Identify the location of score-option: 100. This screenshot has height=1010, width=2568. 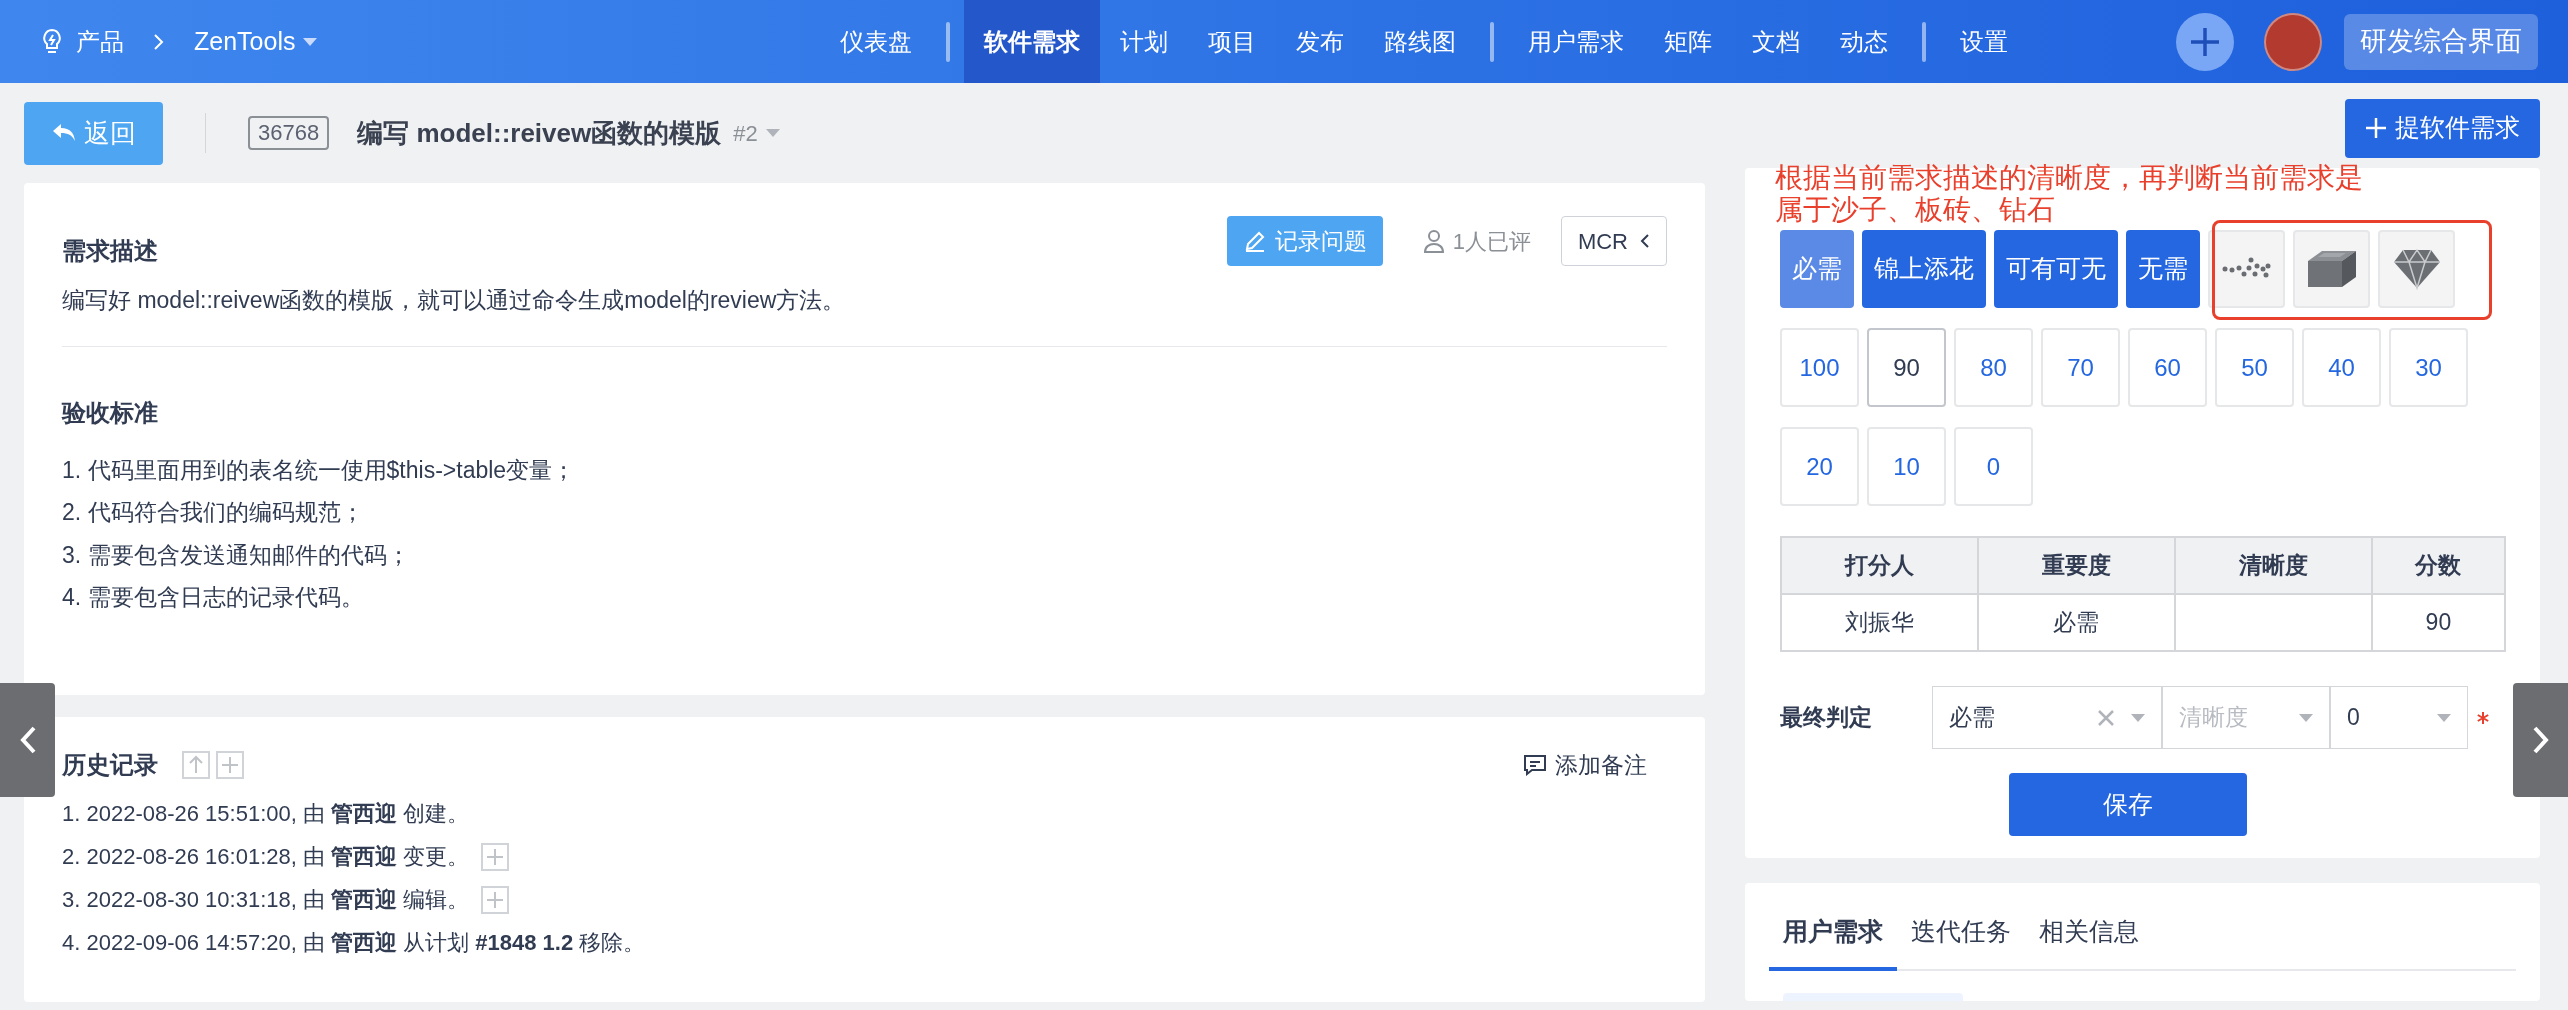
(1819, 367).